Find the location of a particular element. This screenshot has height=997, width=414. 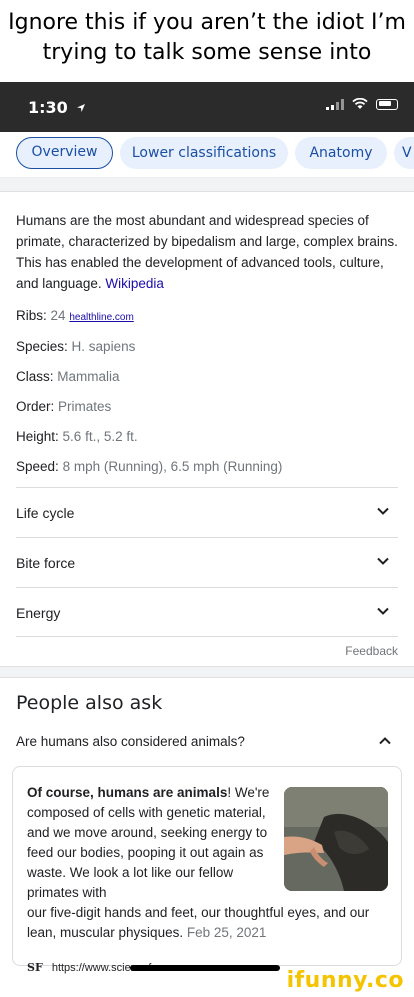

fact-class: Class: Mammalia is located at coordinates (68, 376).